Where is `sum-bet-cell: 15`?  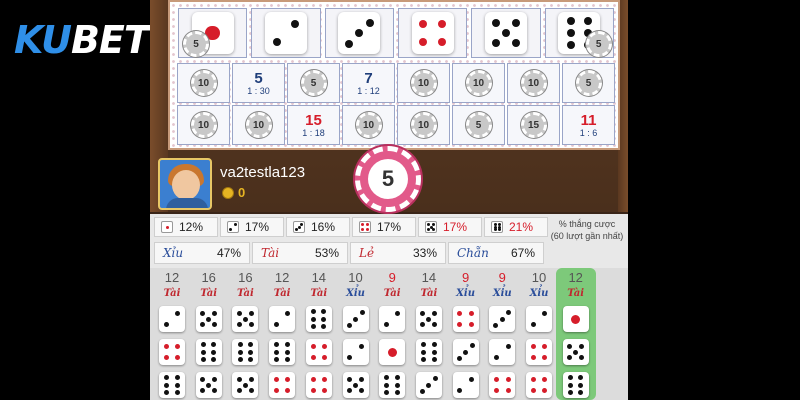
sum-bet-cell: 15 is located at coordinates (533, 125).